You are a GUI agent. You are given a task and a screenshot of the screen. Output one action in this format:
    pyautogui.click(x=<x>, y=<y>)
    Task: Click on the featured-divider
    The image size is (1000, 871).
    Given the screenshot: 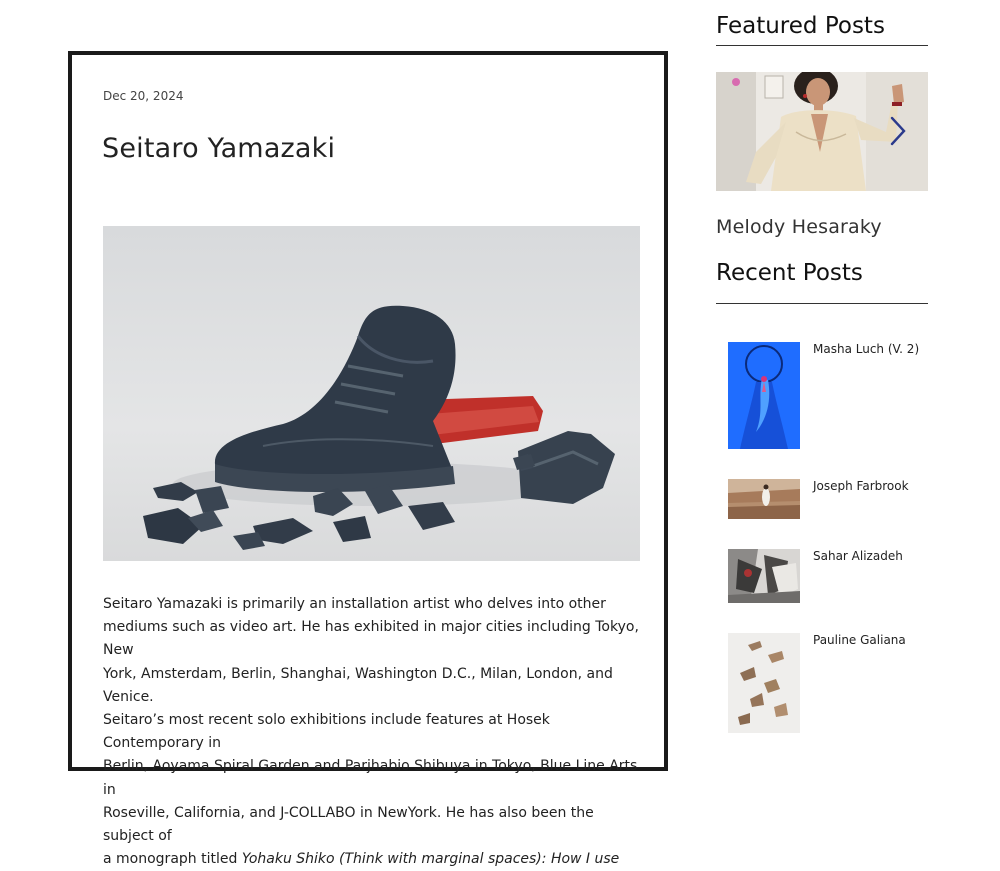 What is the action you would take?
    pyautogui.click(x=822, y=45)
    